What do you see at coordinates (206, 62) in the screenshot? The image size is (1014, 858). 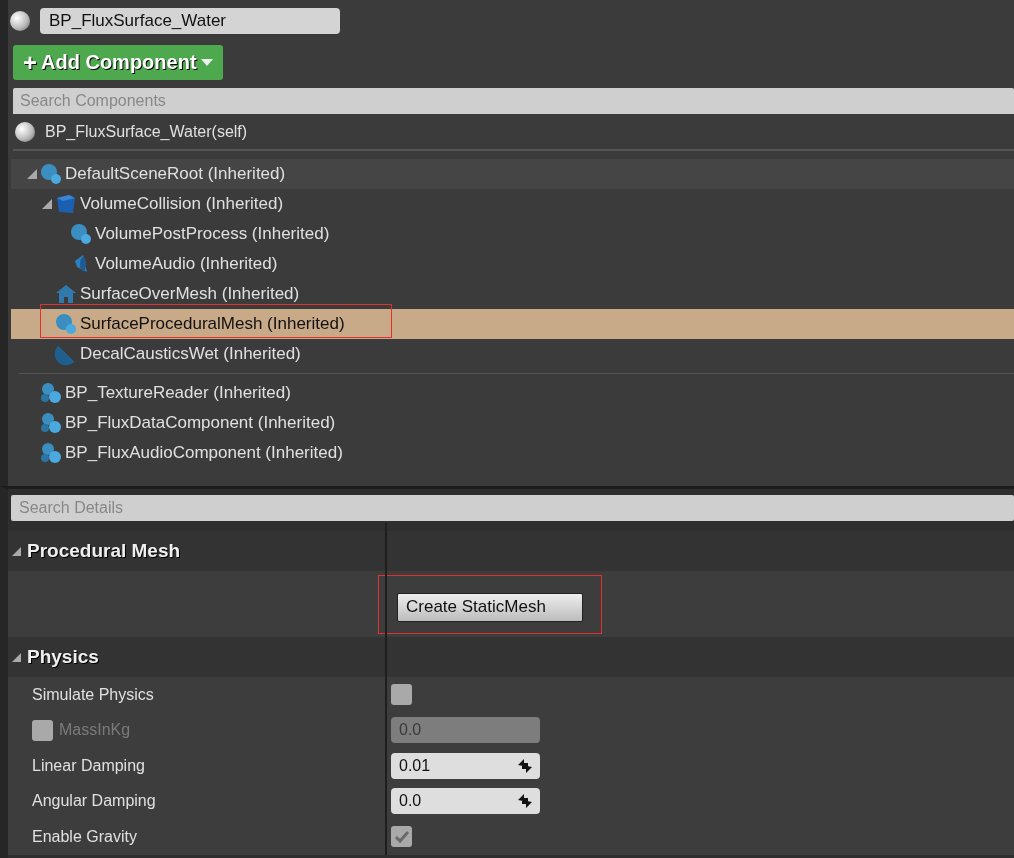 I see `caret-icon` at bounding box center [206, 62].